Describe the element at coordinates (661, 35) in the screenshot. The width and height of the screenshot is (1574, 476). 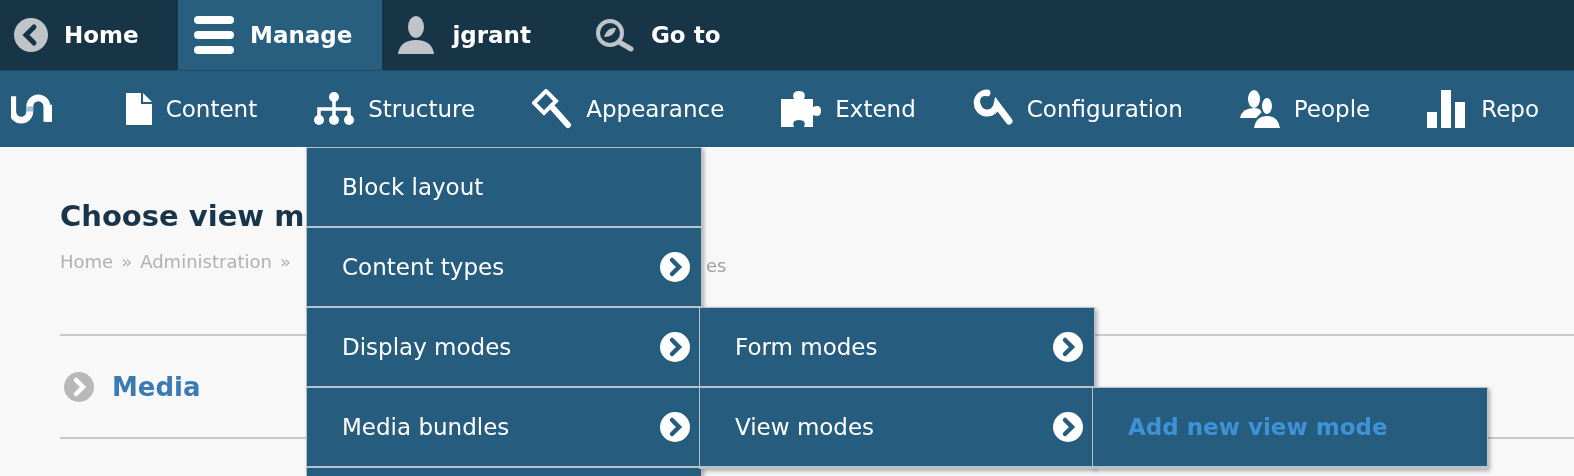
I see `toolbar-tab: Go to` at that location.